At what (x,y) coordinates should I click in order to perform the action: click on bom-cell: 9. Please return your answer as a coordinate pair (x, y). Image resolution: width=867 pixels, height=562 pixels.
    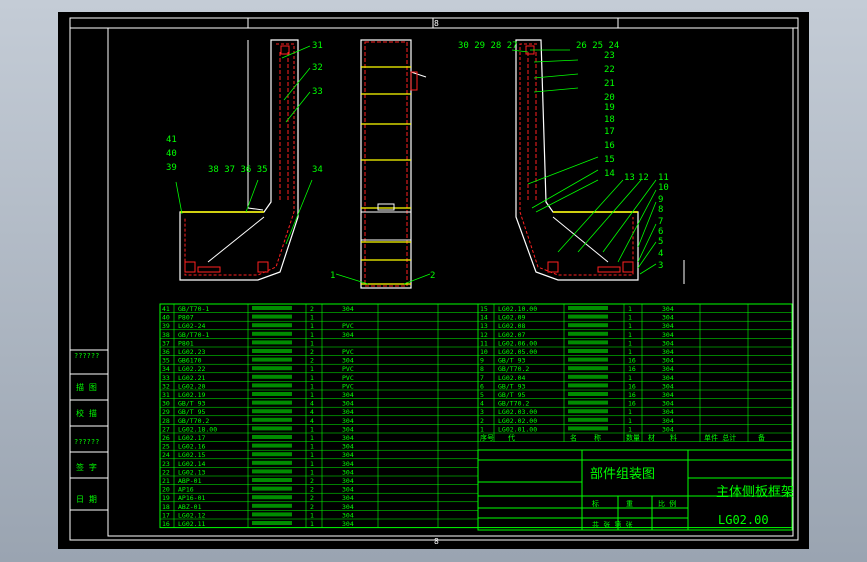
    Looking at the image, I should click on (482, 361).